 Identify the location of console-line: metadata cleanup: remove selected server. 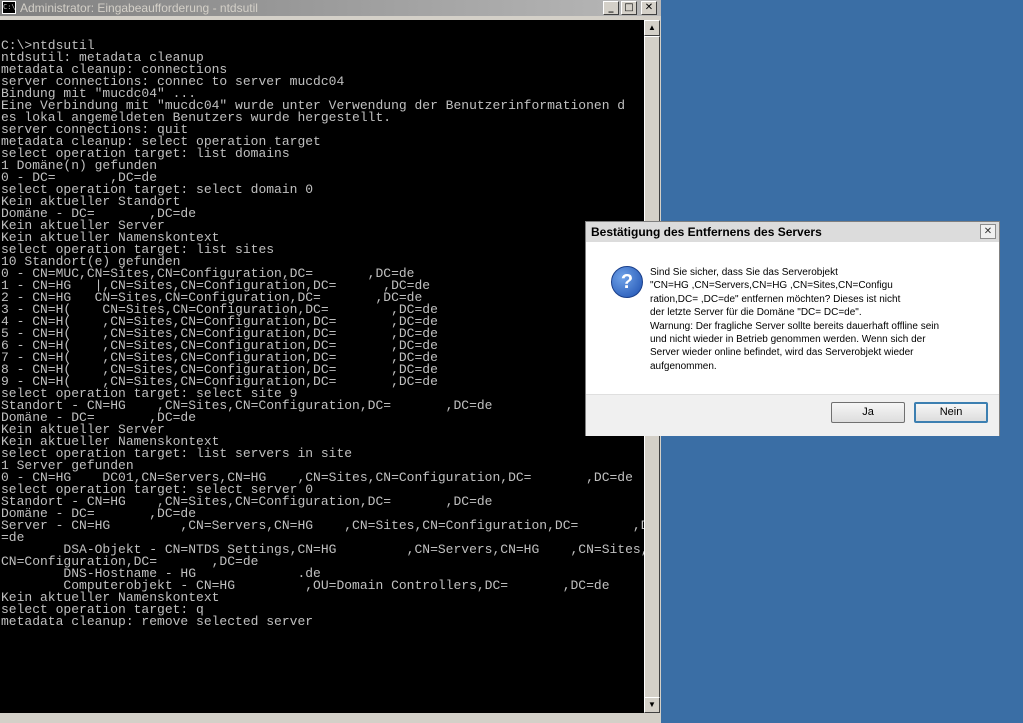
(157, 621).